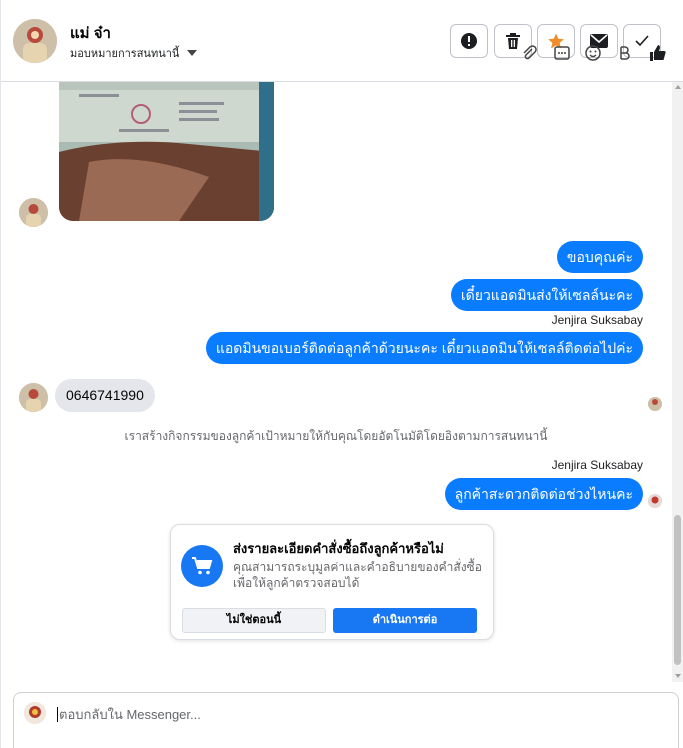 Image resolution: width=683 pixels, height=748 pixels. I want to click on contact-name: แม่ จ๋า, so click(90, 33).